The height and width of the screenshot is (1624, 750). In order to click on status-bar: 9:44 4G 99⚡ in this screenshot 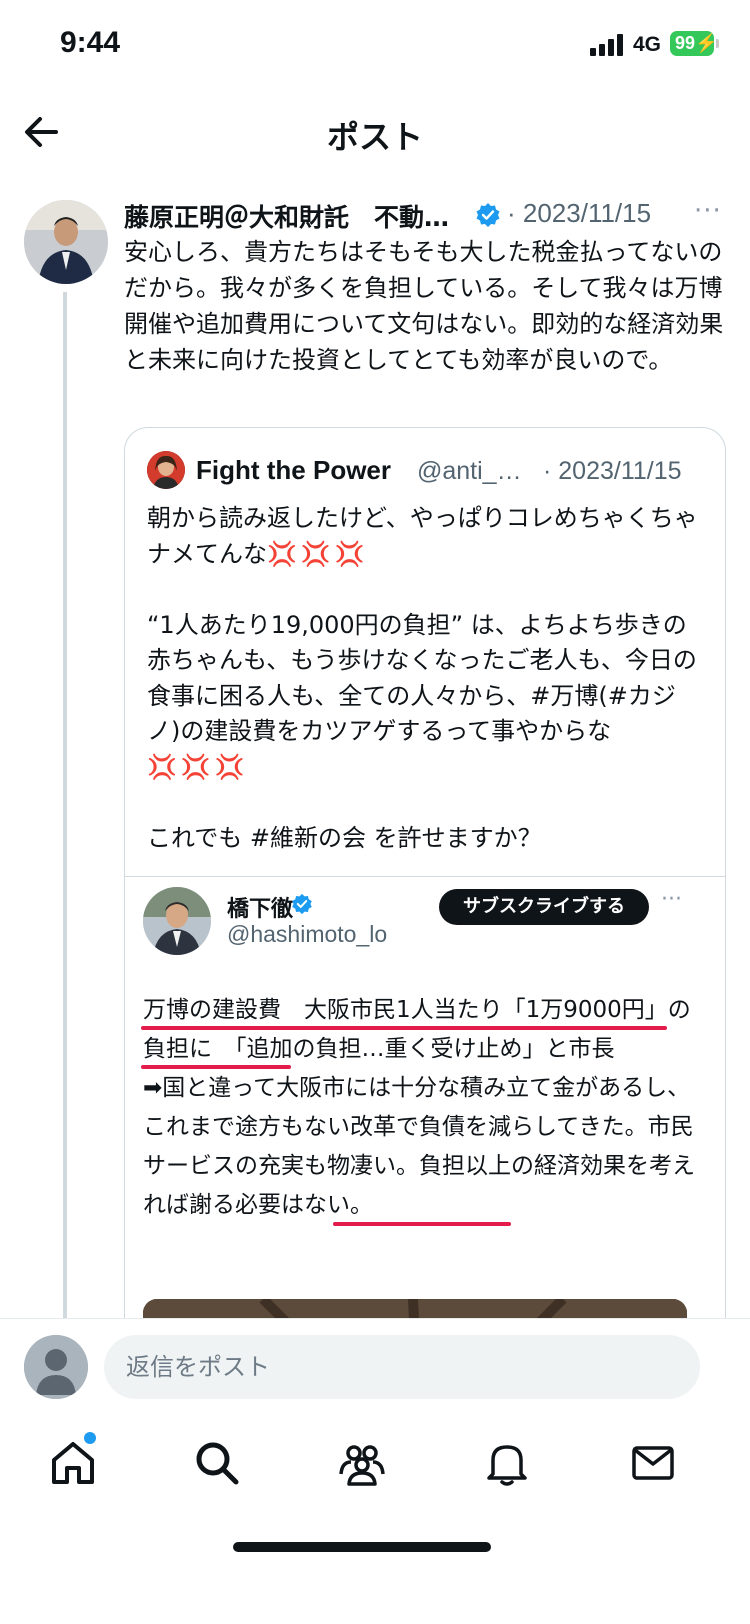, I will do `click(375, 45)`.